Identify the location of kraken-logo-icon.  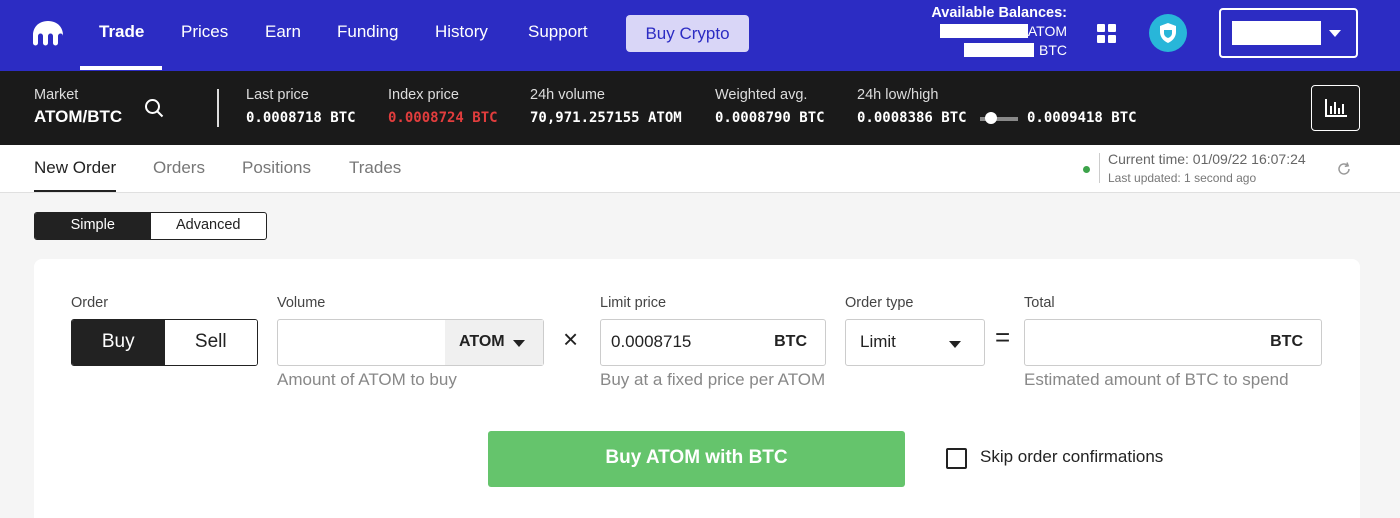
(48, 33).